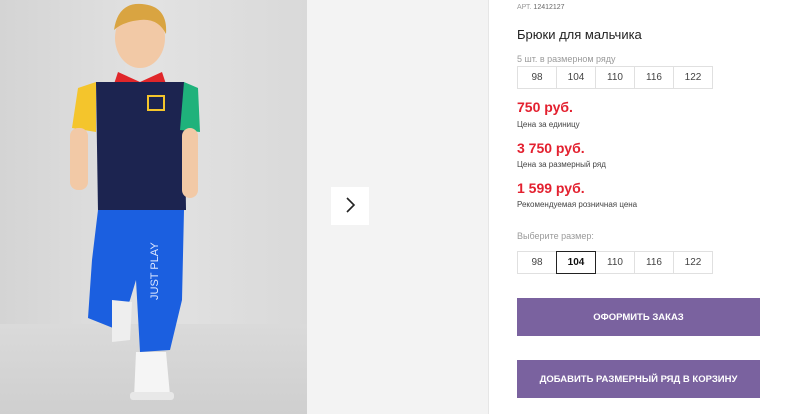 The image size is (800, 414). I want to click on size-range-item: 98, so click(537, 77).